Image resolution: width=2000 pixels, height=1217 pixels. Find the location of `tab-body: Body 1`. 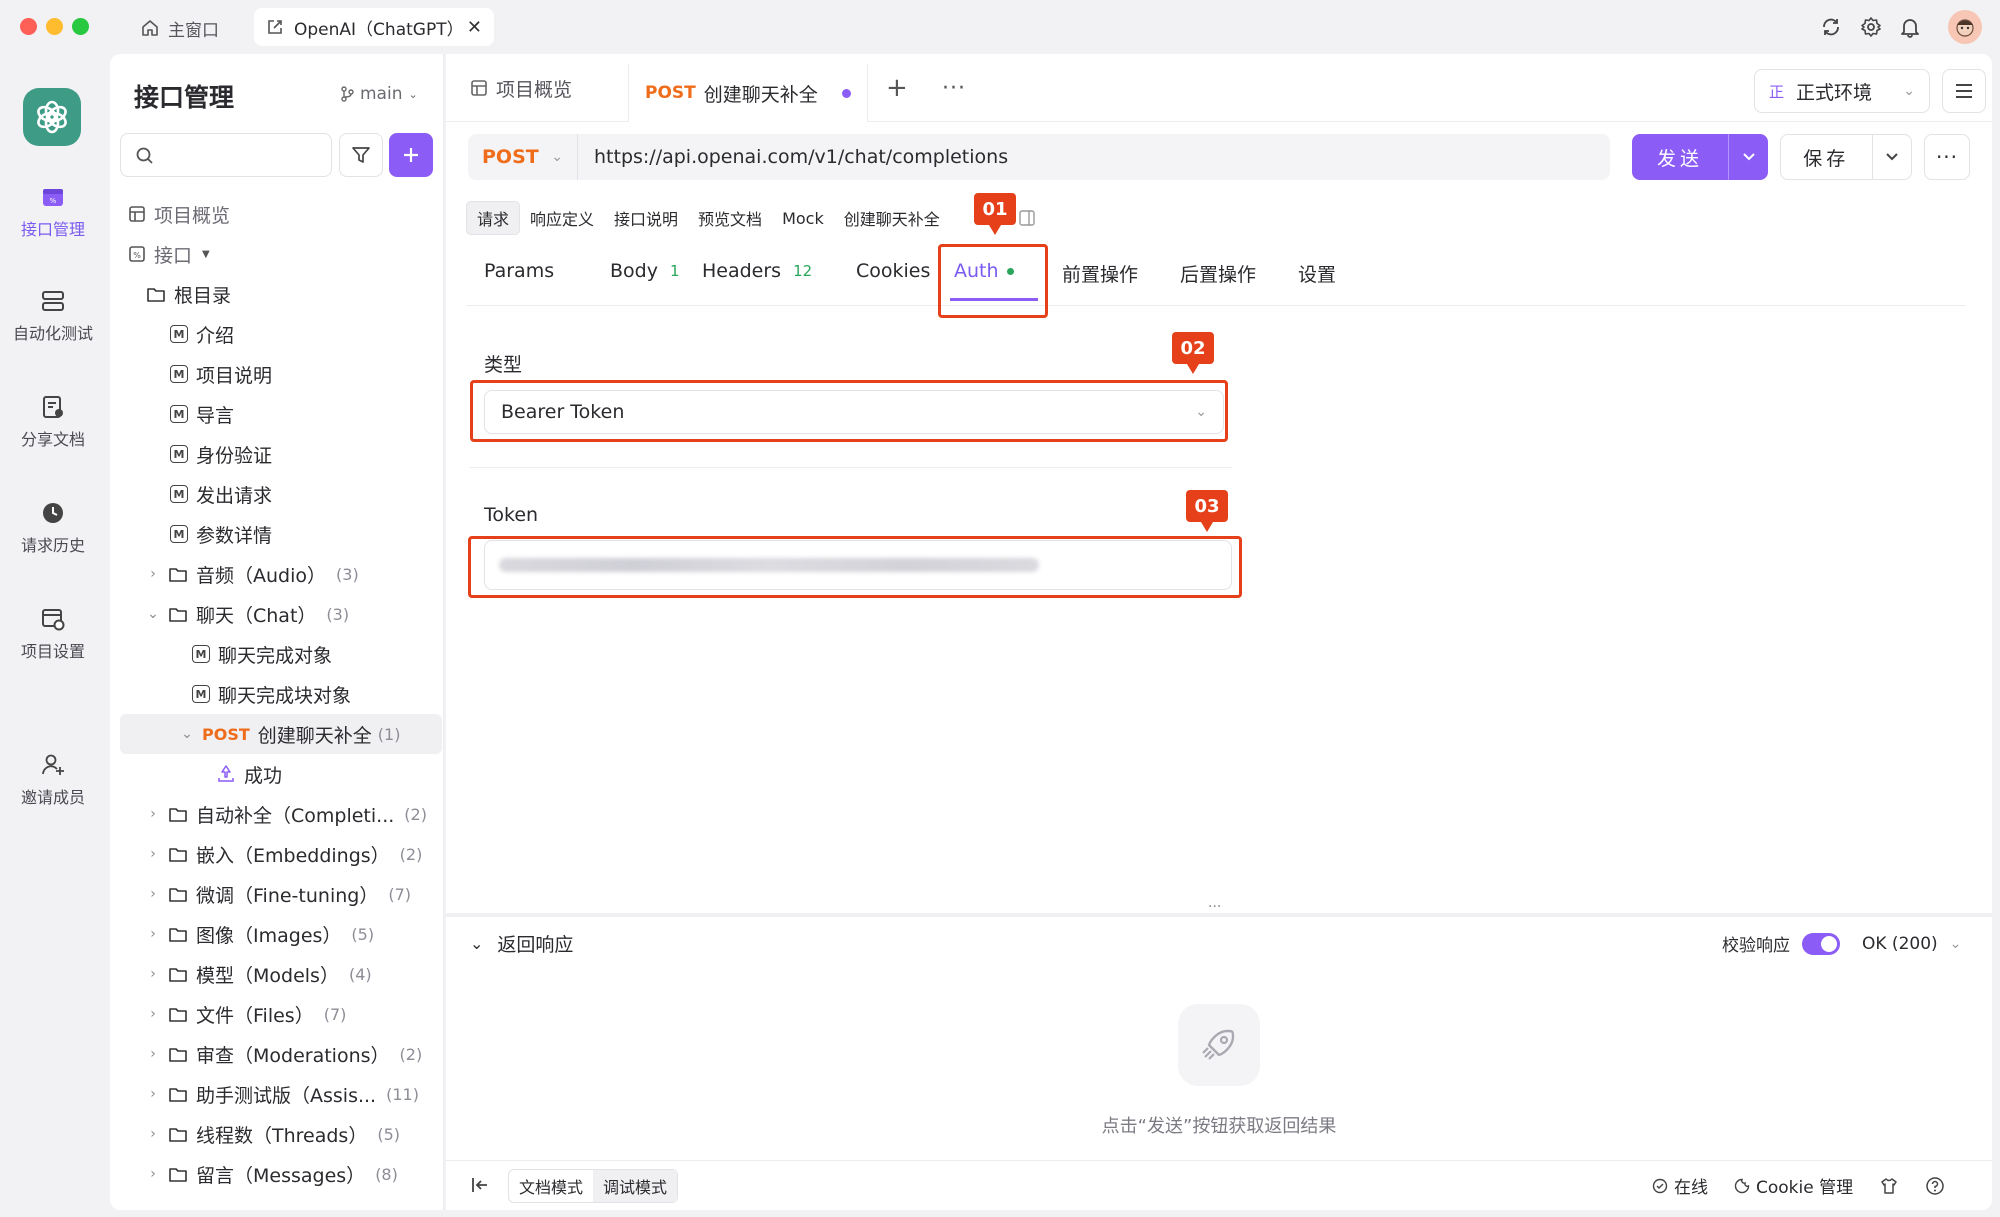

tab-body: Body 1 is located at coordinates (645, 271).